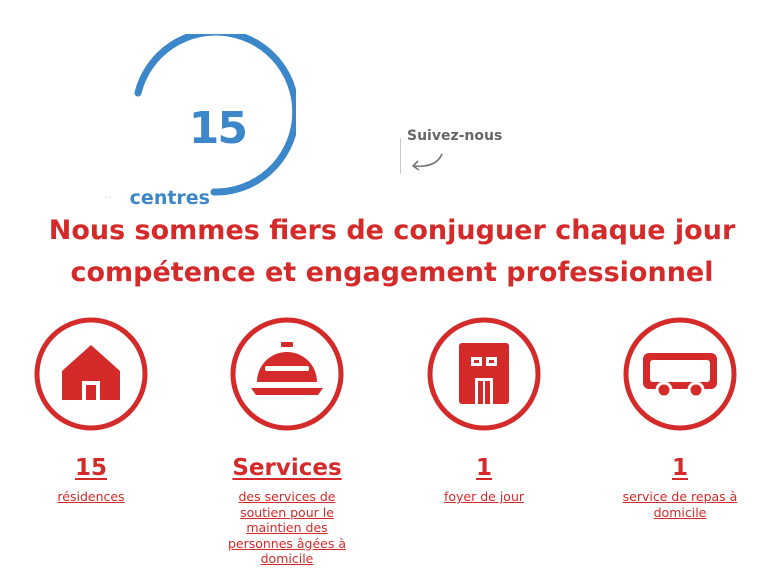  I want to click on follow-us-label: Suivez-nous, so click(454, 136).